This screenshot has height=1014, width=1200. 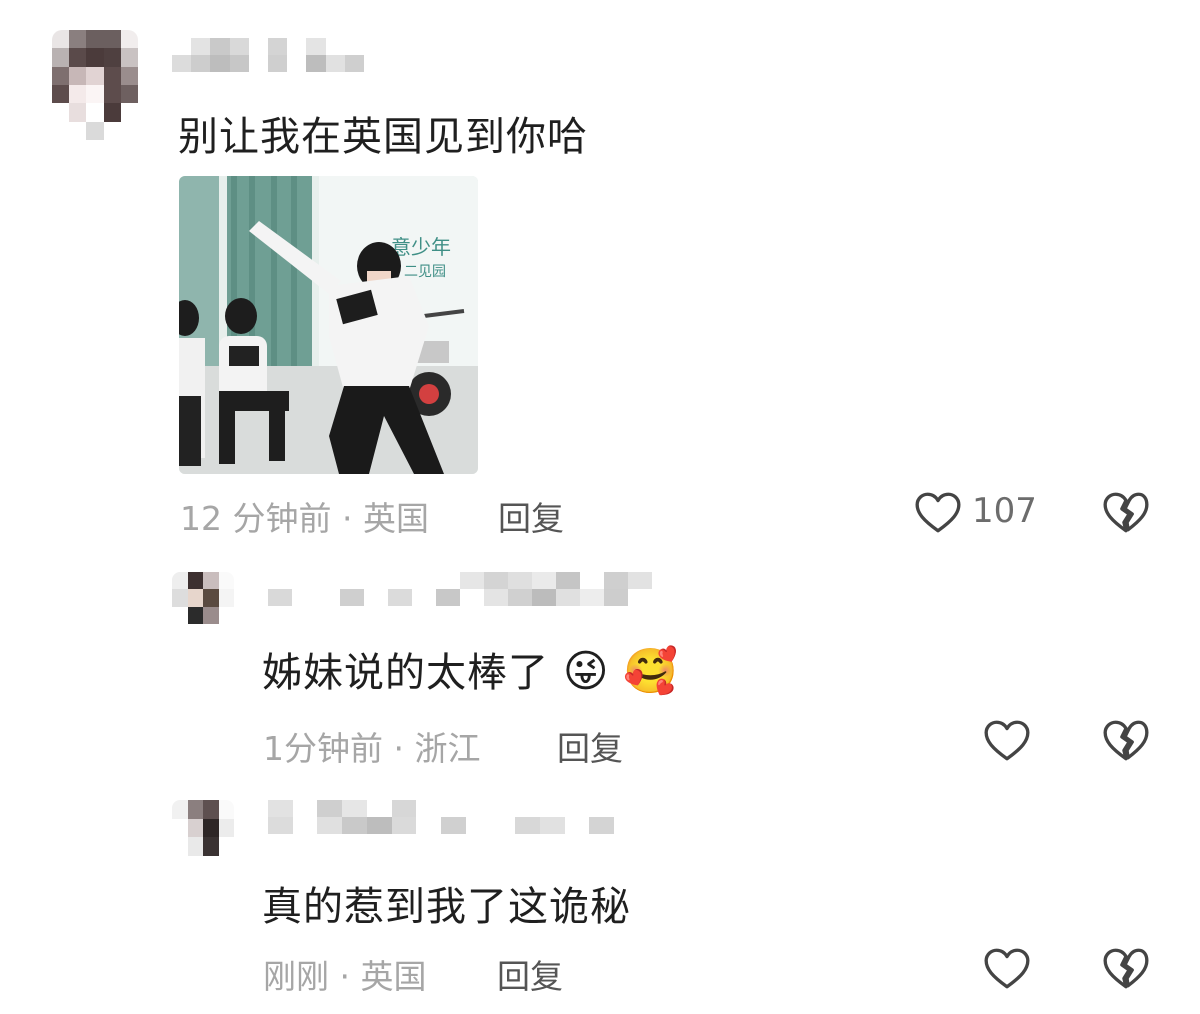 What do you see at coordinates (345, 976) in the screenshot?
I see `comment-time-location: 刚刚 · 英国` at bounding box center [345, 976].